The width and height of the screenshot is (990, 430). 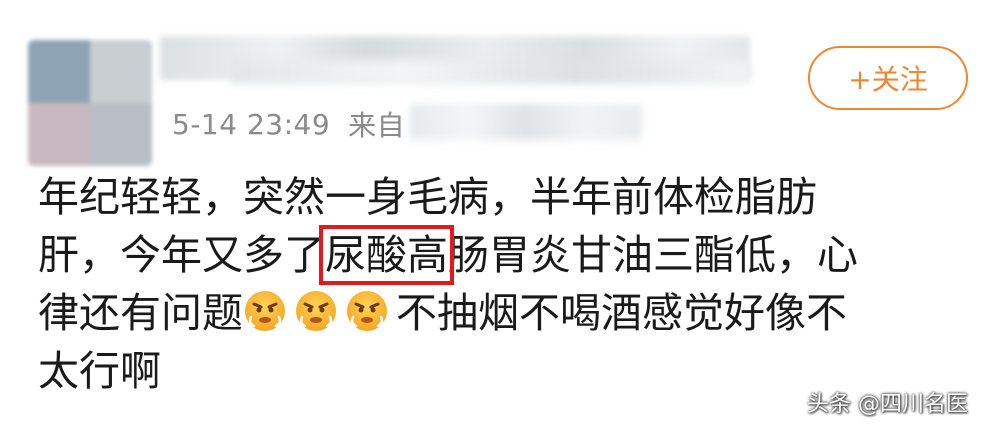 I want to click on post-meta: 5-14 23:49 来自, so click(x=288, y=124).